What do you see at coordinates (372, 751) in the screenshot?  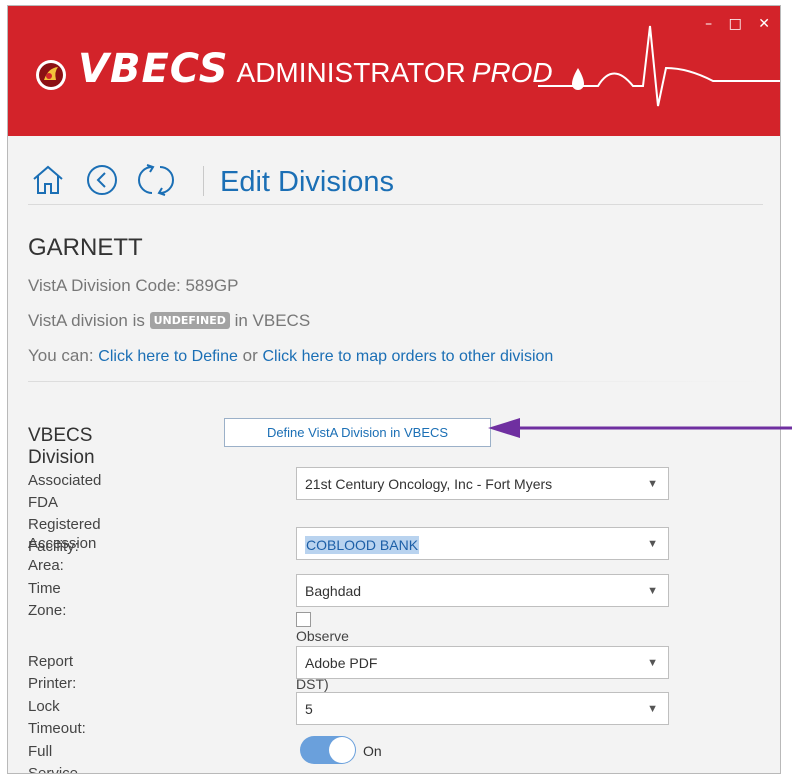 I see `full-service-state: On` at bounding box center [372, 751].